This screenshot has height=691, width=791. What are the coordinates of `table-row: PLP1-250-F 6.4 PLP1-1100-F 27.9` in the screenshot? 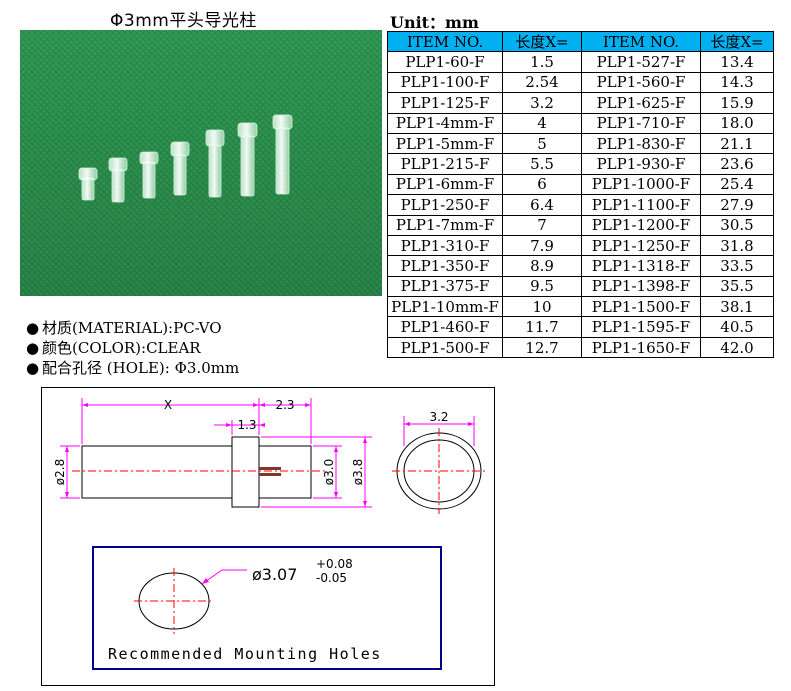 It's located at (580, 205).